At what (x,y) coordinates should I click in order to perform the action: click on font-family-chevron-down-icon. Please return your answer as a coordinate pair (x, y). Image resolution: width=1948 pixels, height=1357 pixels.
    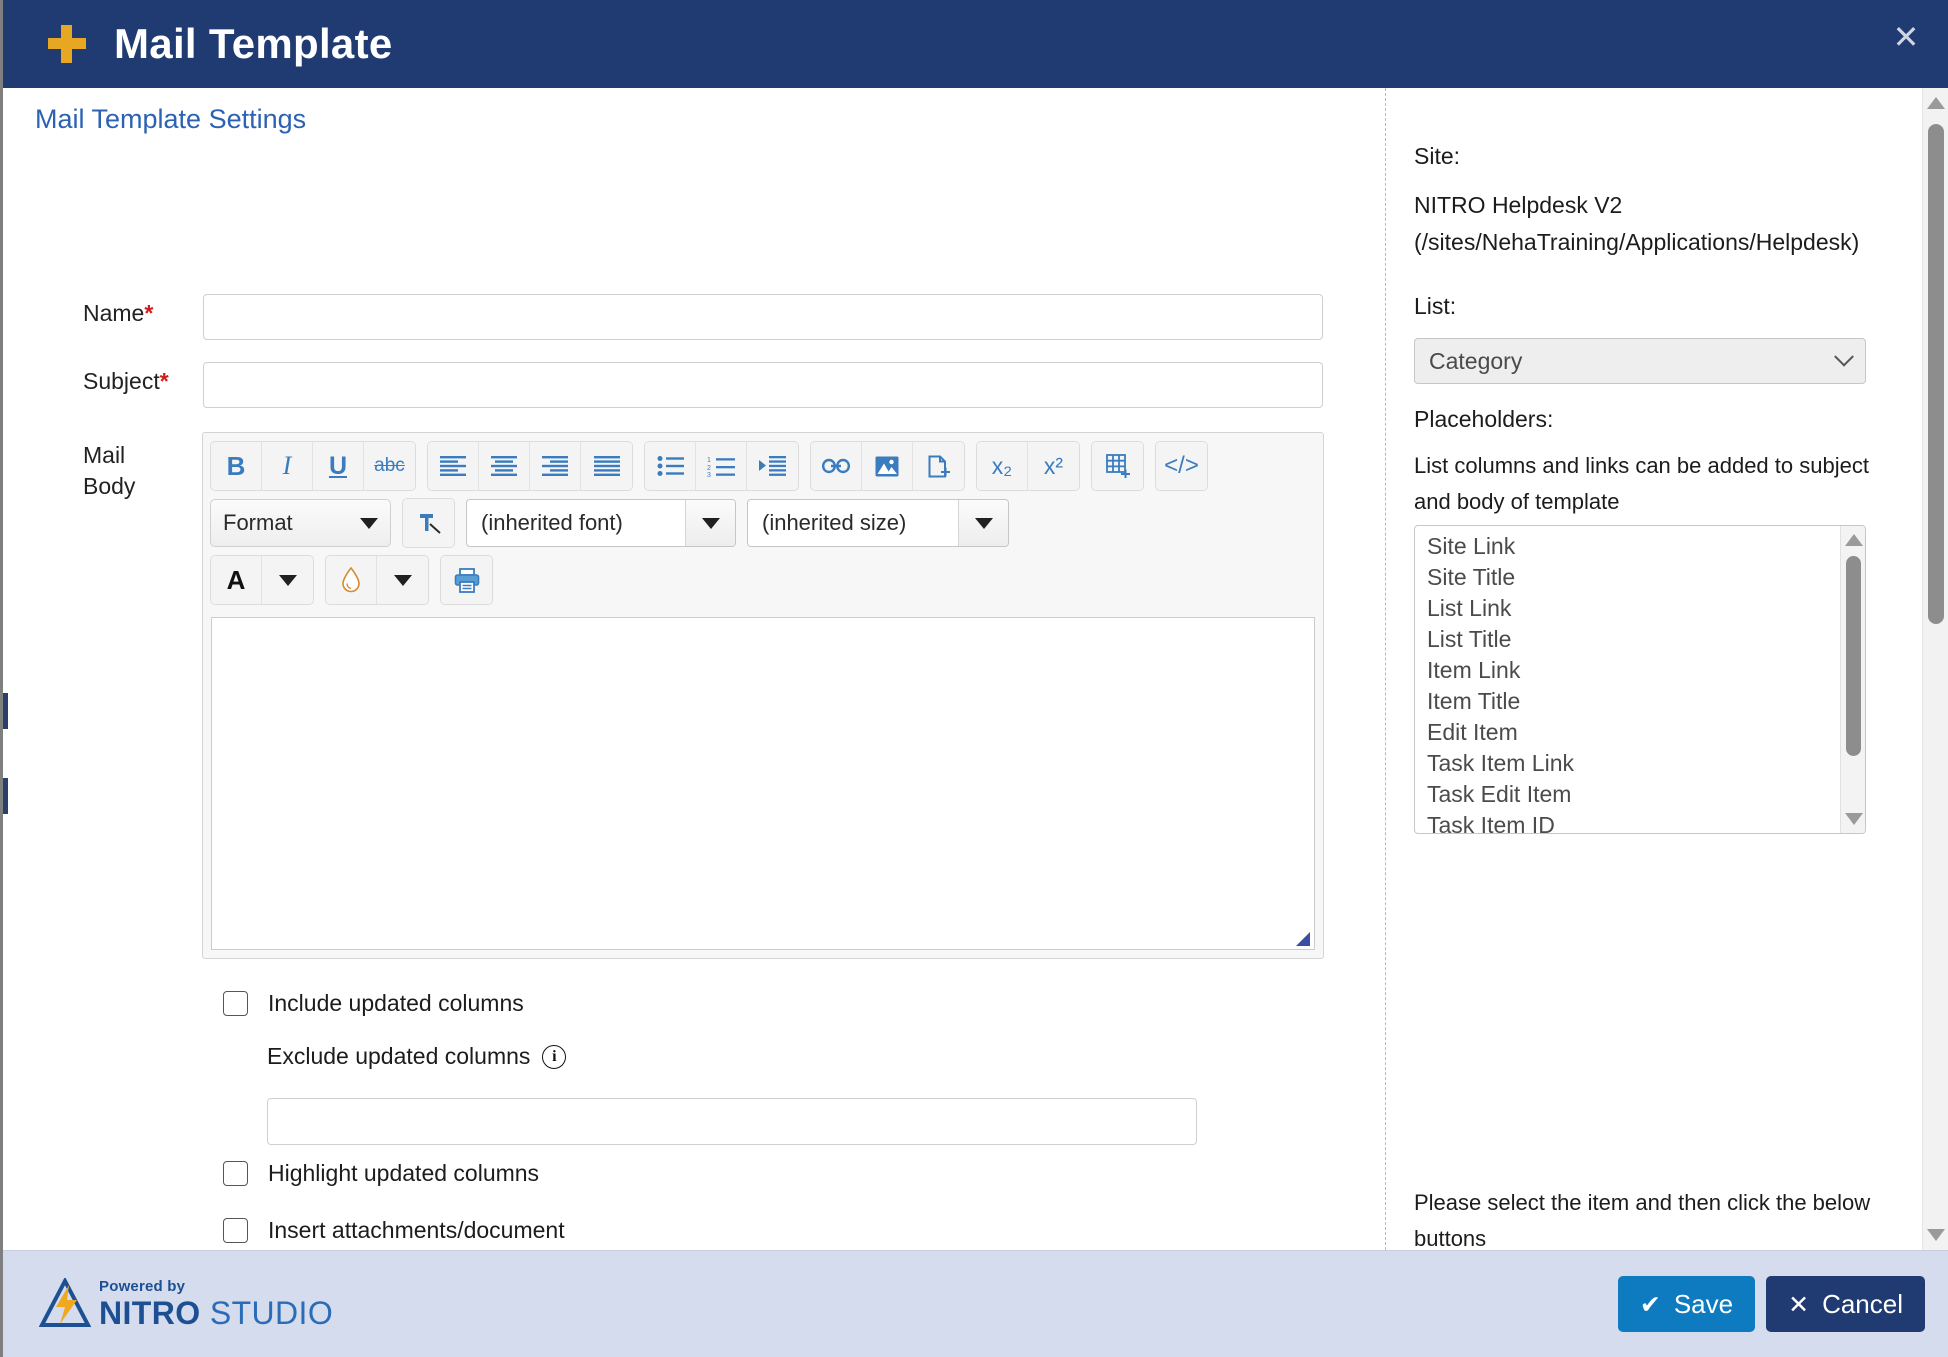
    Looking at the image, I should click on (710, 523).